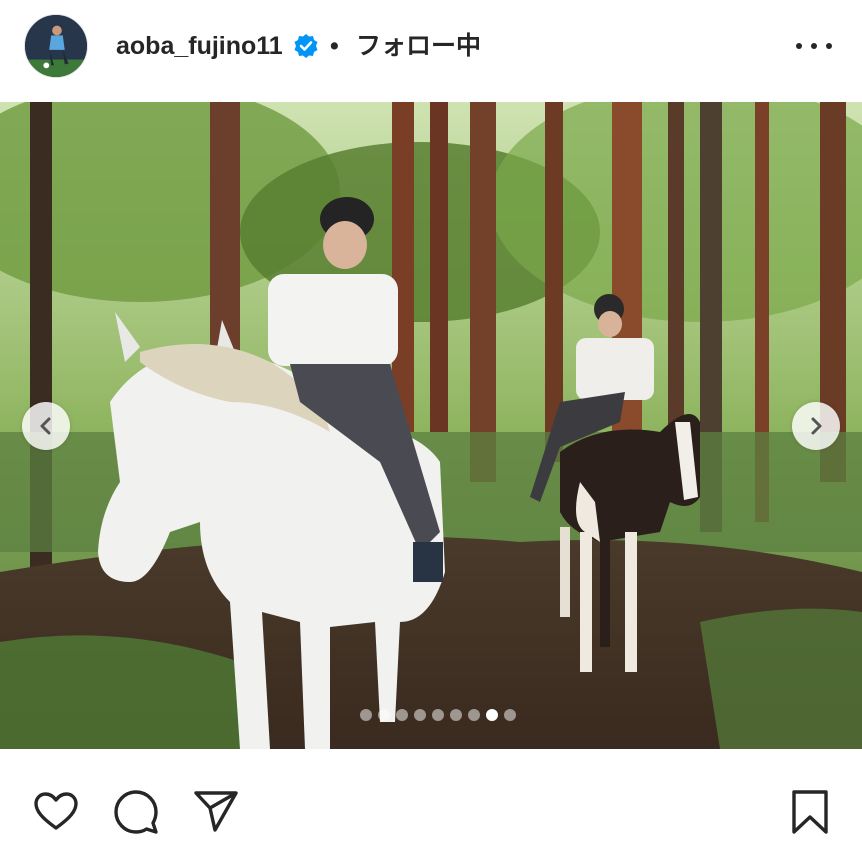 This screenshot has width=862, height=842. I want to click on profile-avatar, so click(56, 46).